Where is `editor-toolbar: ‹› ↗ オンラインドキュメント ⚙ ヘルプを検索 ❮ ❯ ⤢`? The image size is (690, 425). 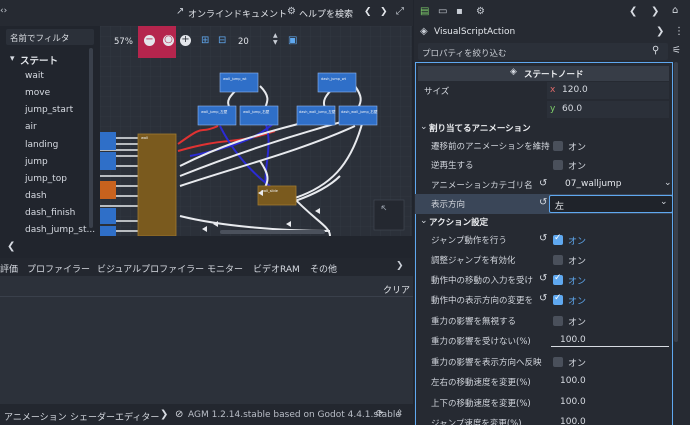 editor-toolbar: ‹› ↗ オンラインドキュメント ⚙ ヘルプを検索 ❮ ❯ ⤢ is located at coordinates (206, 13).